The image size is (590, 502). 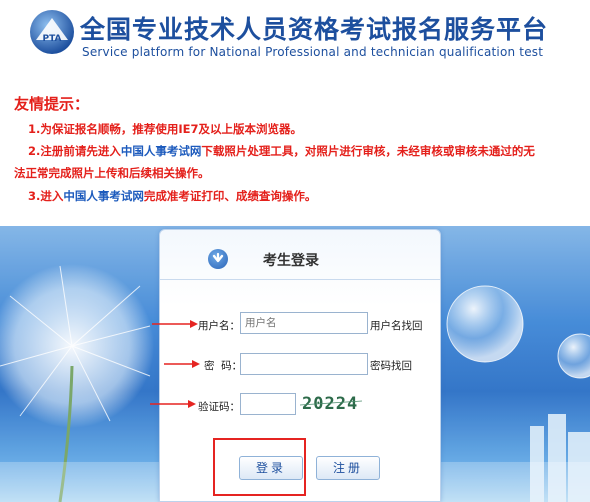 I want to click on login-panel-header: 考生登录, so click(x=300, y=255).